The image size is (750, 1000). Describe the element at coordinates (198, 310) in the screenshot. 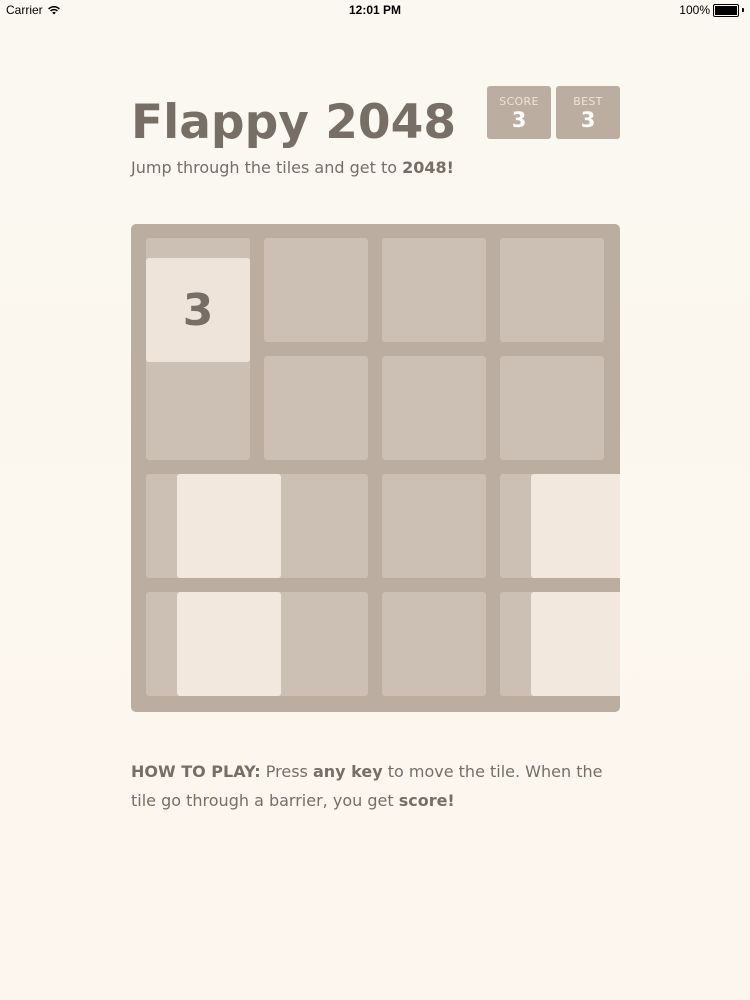

I see `player-tile: 3` at that location.